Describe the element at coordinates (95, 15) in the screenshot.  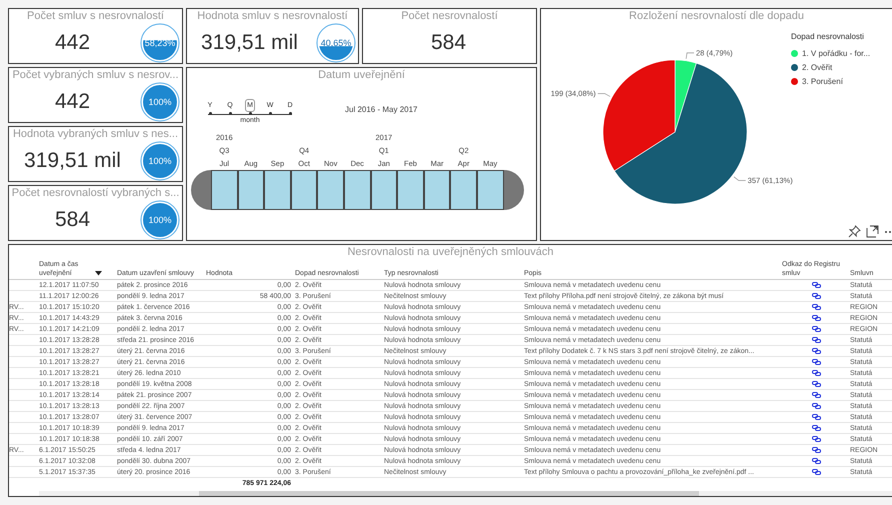
I see `card-title: Počet smluv s nesrovnalostí` at that location.